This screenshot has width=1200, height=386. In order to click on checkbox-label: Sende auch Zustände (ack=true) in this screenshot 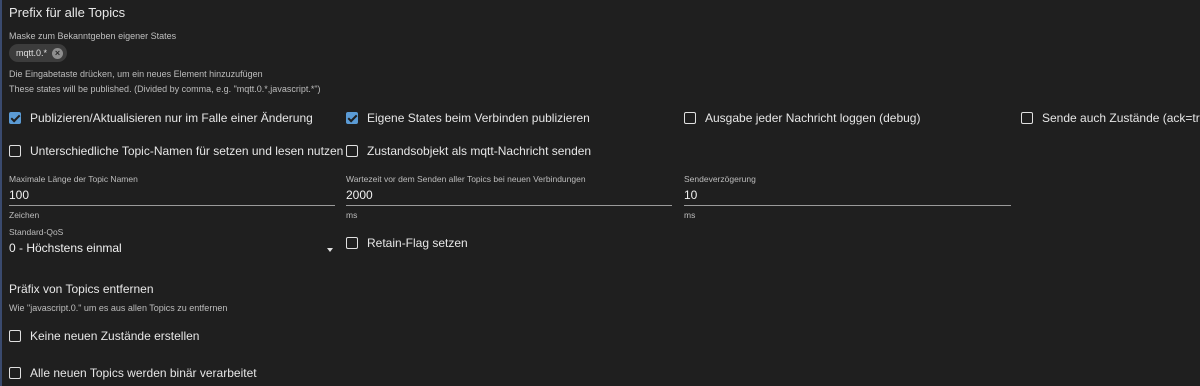, I will do `click(1121, 118)`.